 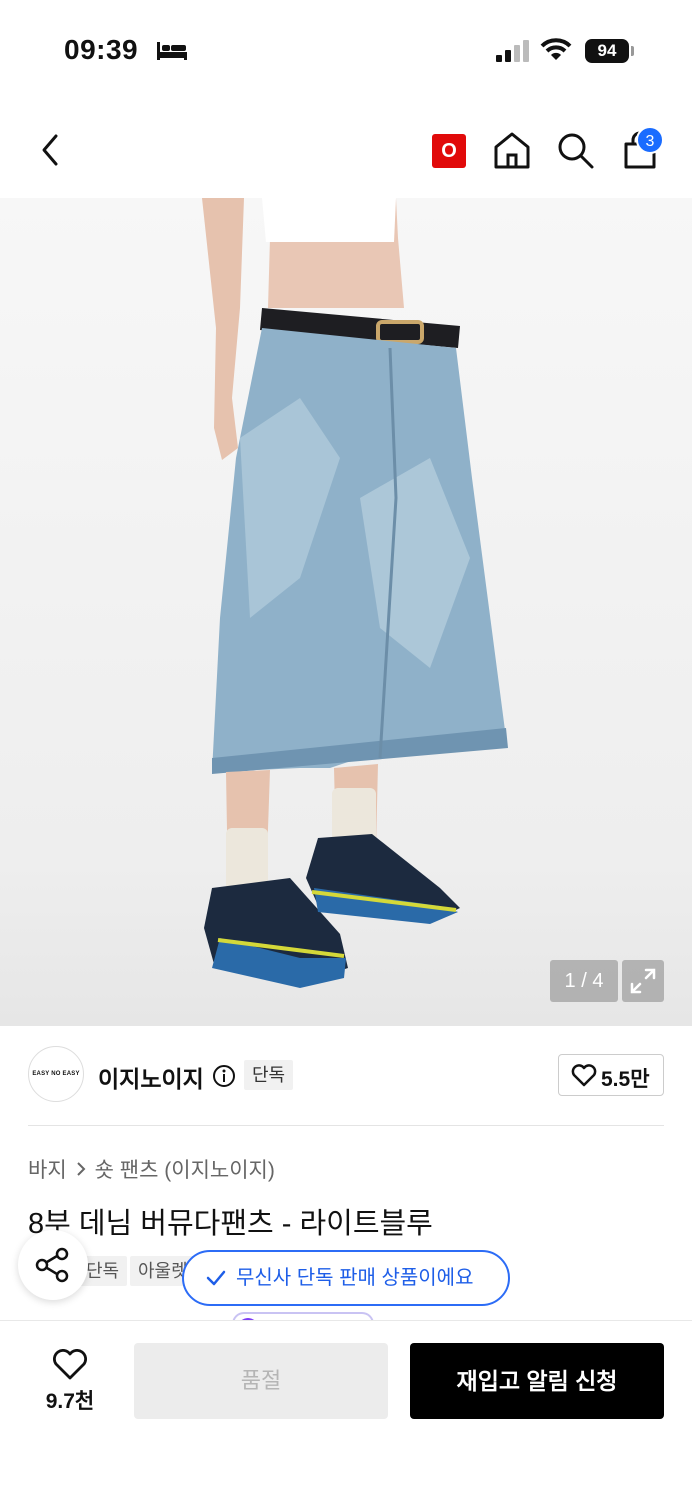 I want to click on chevron-right-icon, so click(x=81, y=1169).